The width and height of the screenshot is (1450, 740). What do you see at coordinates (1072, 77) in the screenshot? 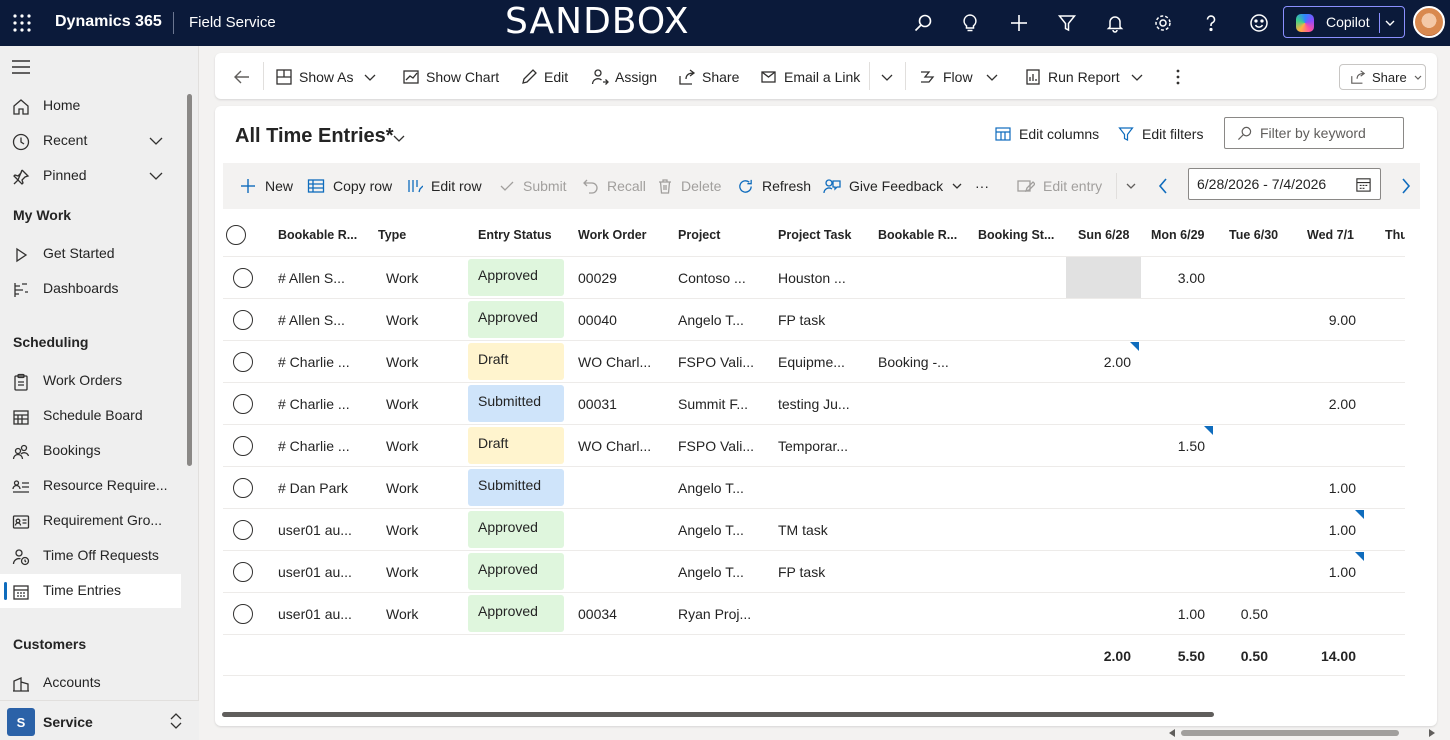
I see `run-report-button: Run Report` at bounding box center [1072, 77].